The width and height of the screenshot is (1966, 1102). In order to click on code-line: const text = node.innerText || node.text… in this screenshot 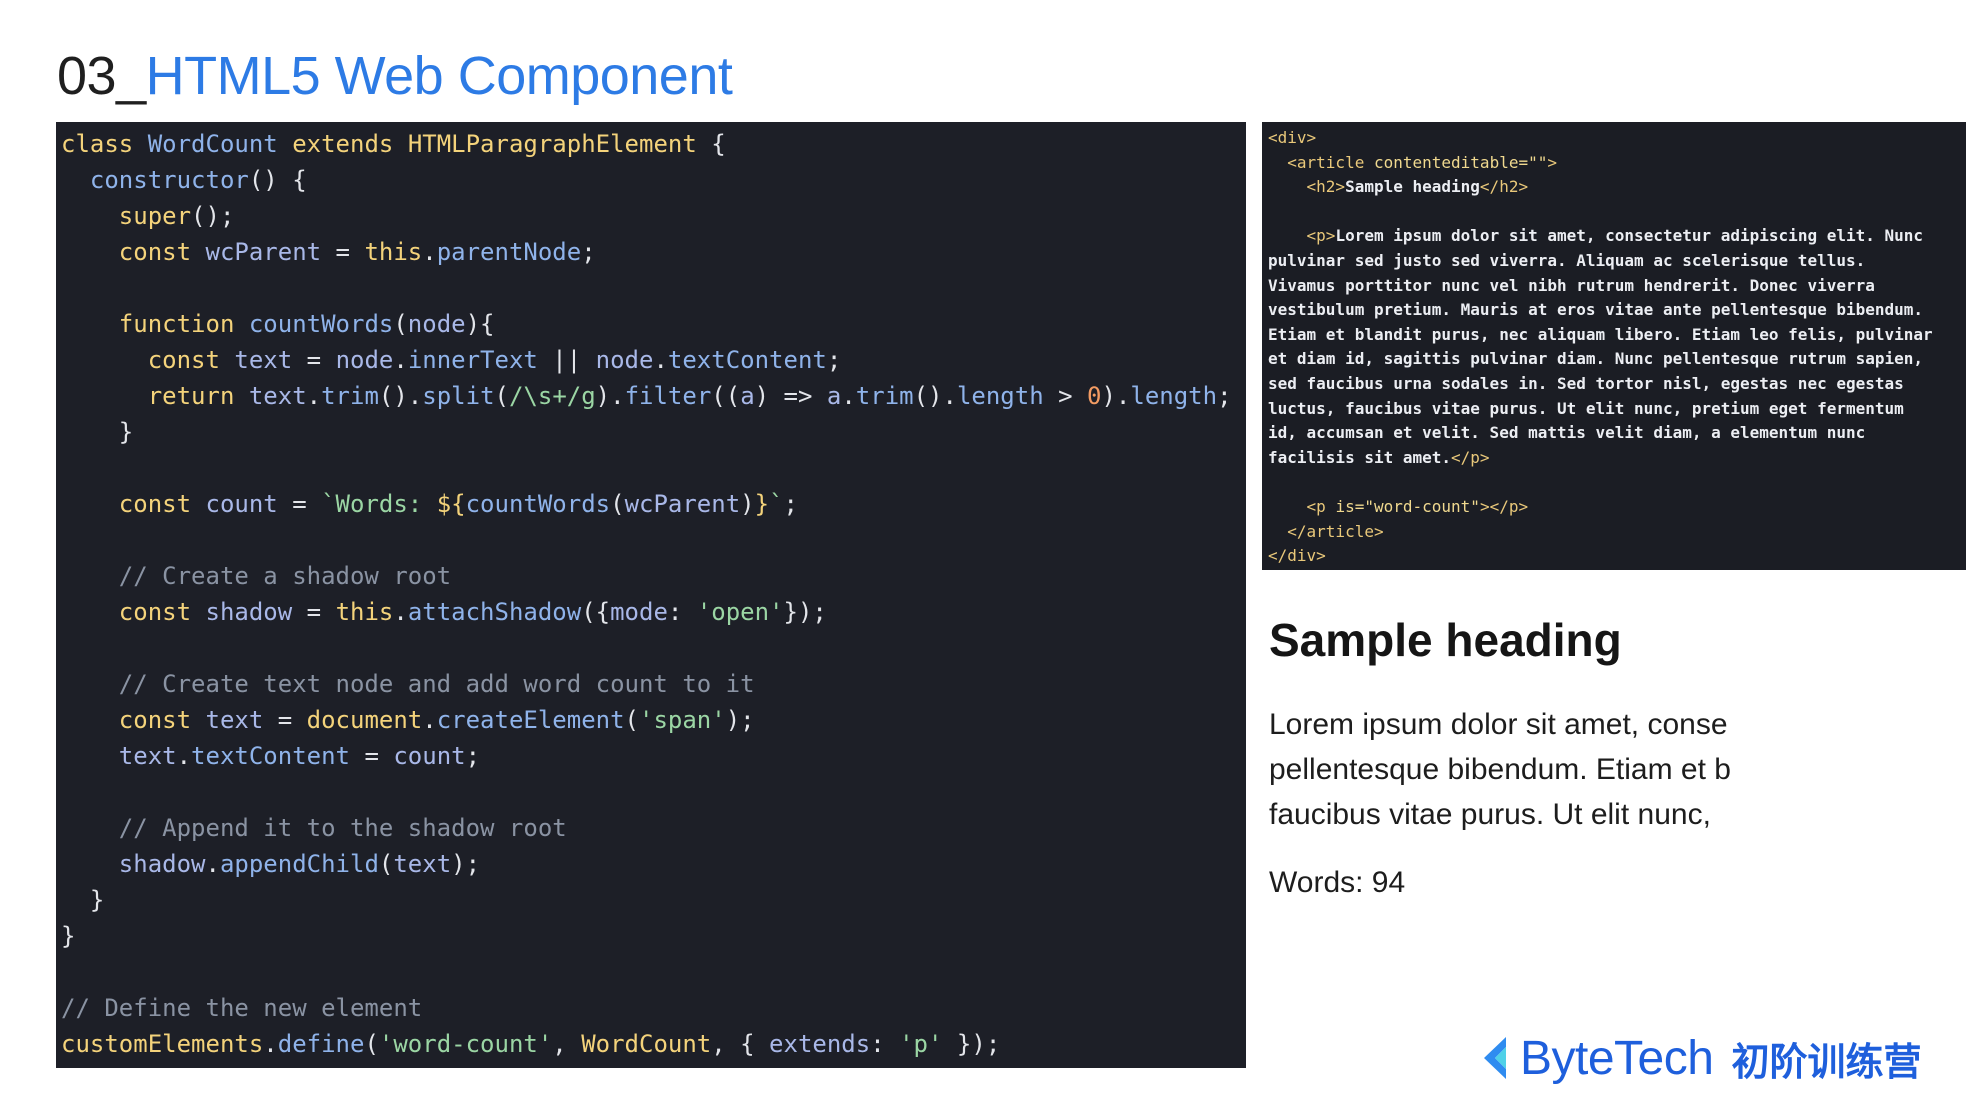, I will do `click(494, 360)`.